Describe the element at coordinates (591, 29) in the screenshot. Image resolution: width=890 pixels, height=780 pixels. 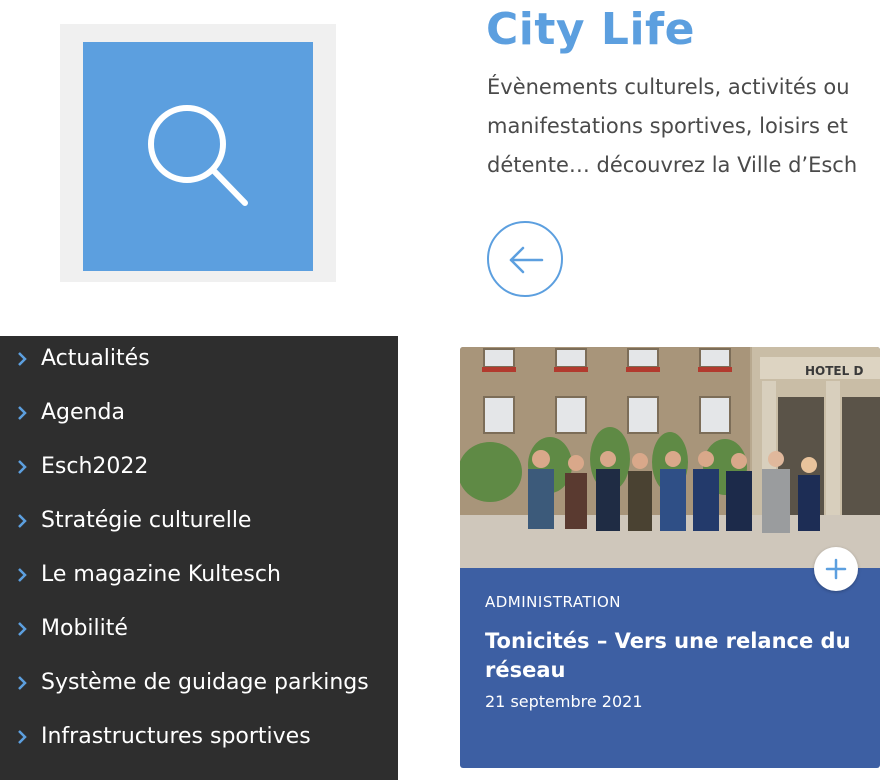
I see `page-title: City Life` at that location.